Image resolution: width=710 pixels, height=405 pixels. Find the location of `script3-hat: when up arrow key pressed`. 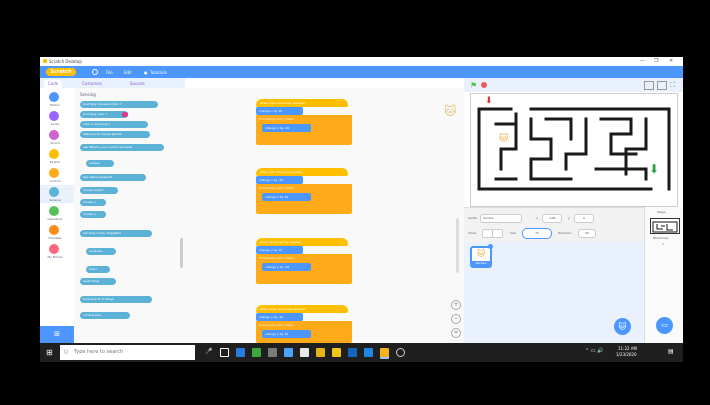

script3-hat: when up arrow key pressed is located at coordinates (302, 242).